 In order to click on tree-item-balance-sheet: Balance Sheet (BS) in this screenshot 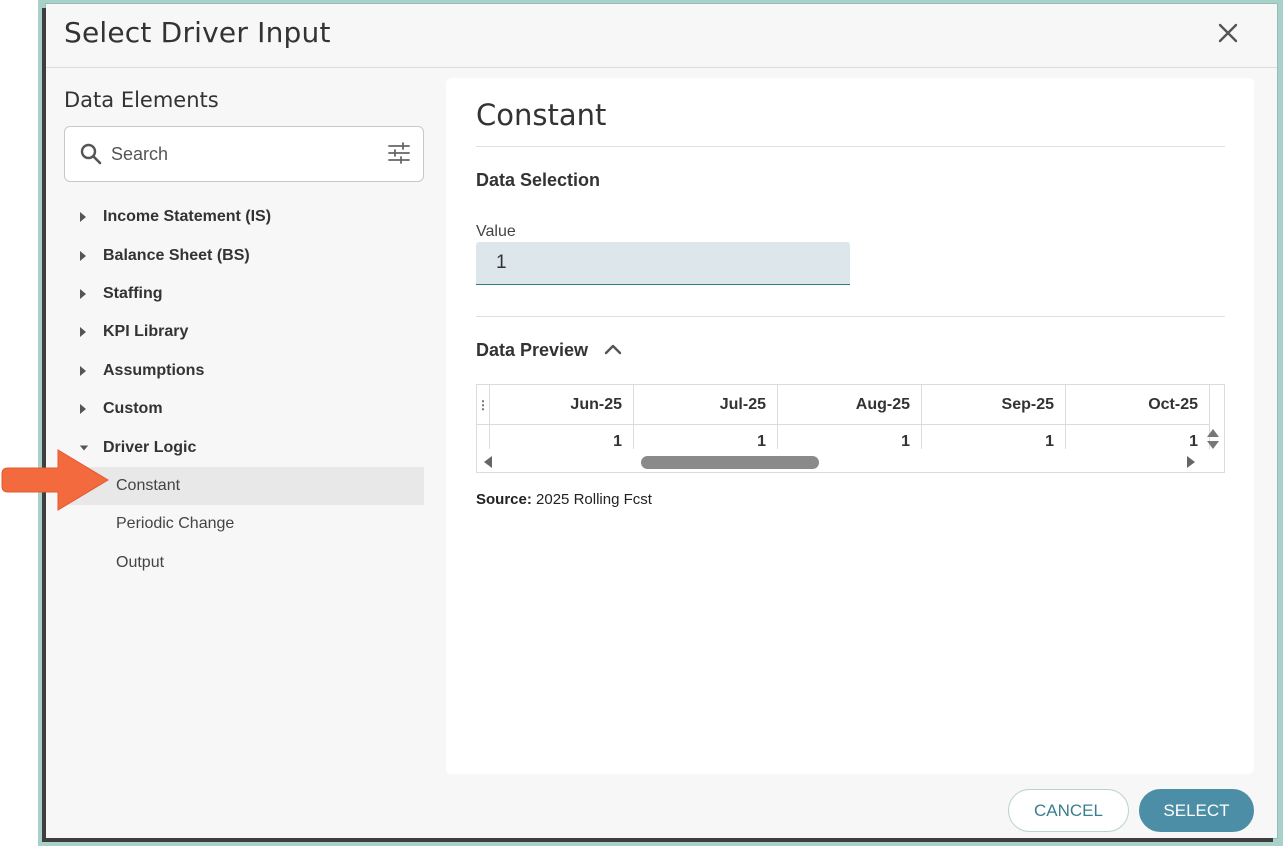, I will do `click(244, 255)`.